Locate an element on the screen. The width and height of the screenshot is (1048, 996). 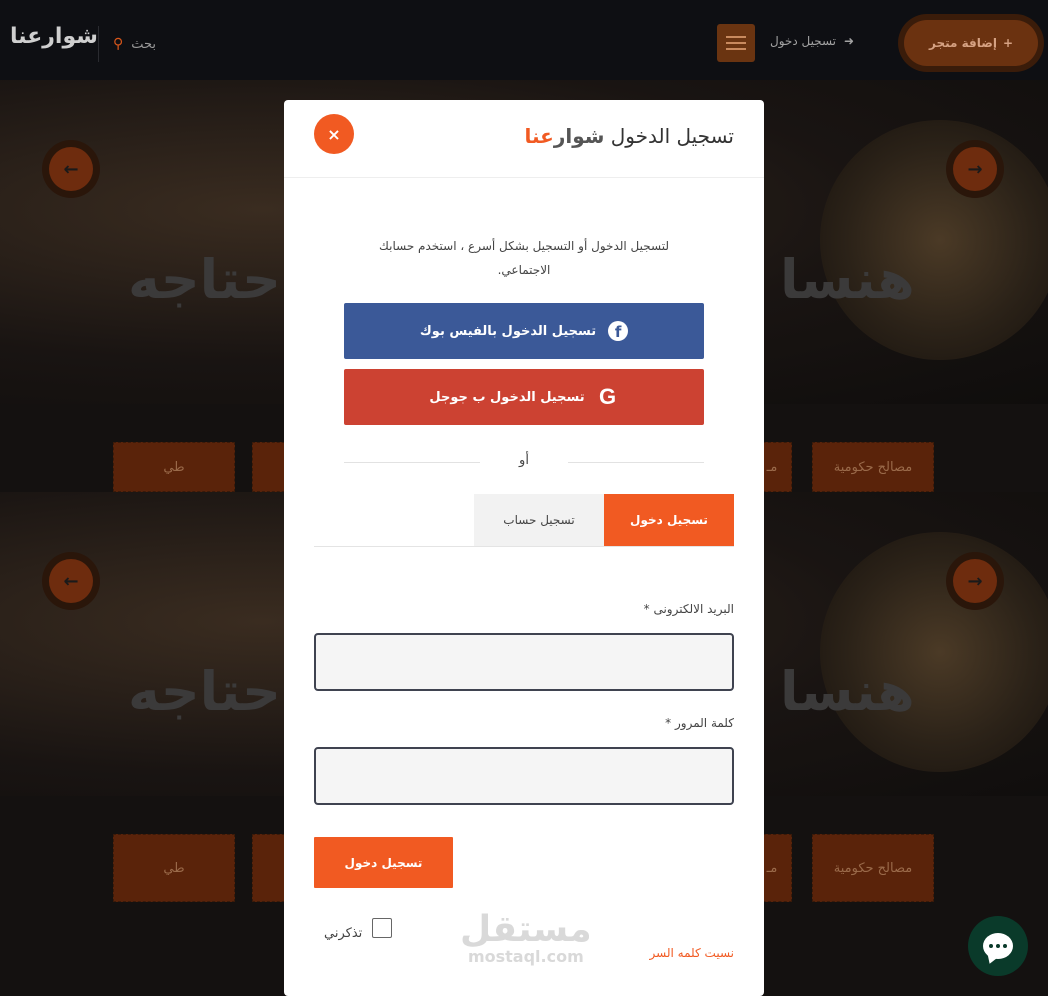
site-logo: شوارعنا is located at coordinates (54, 36).